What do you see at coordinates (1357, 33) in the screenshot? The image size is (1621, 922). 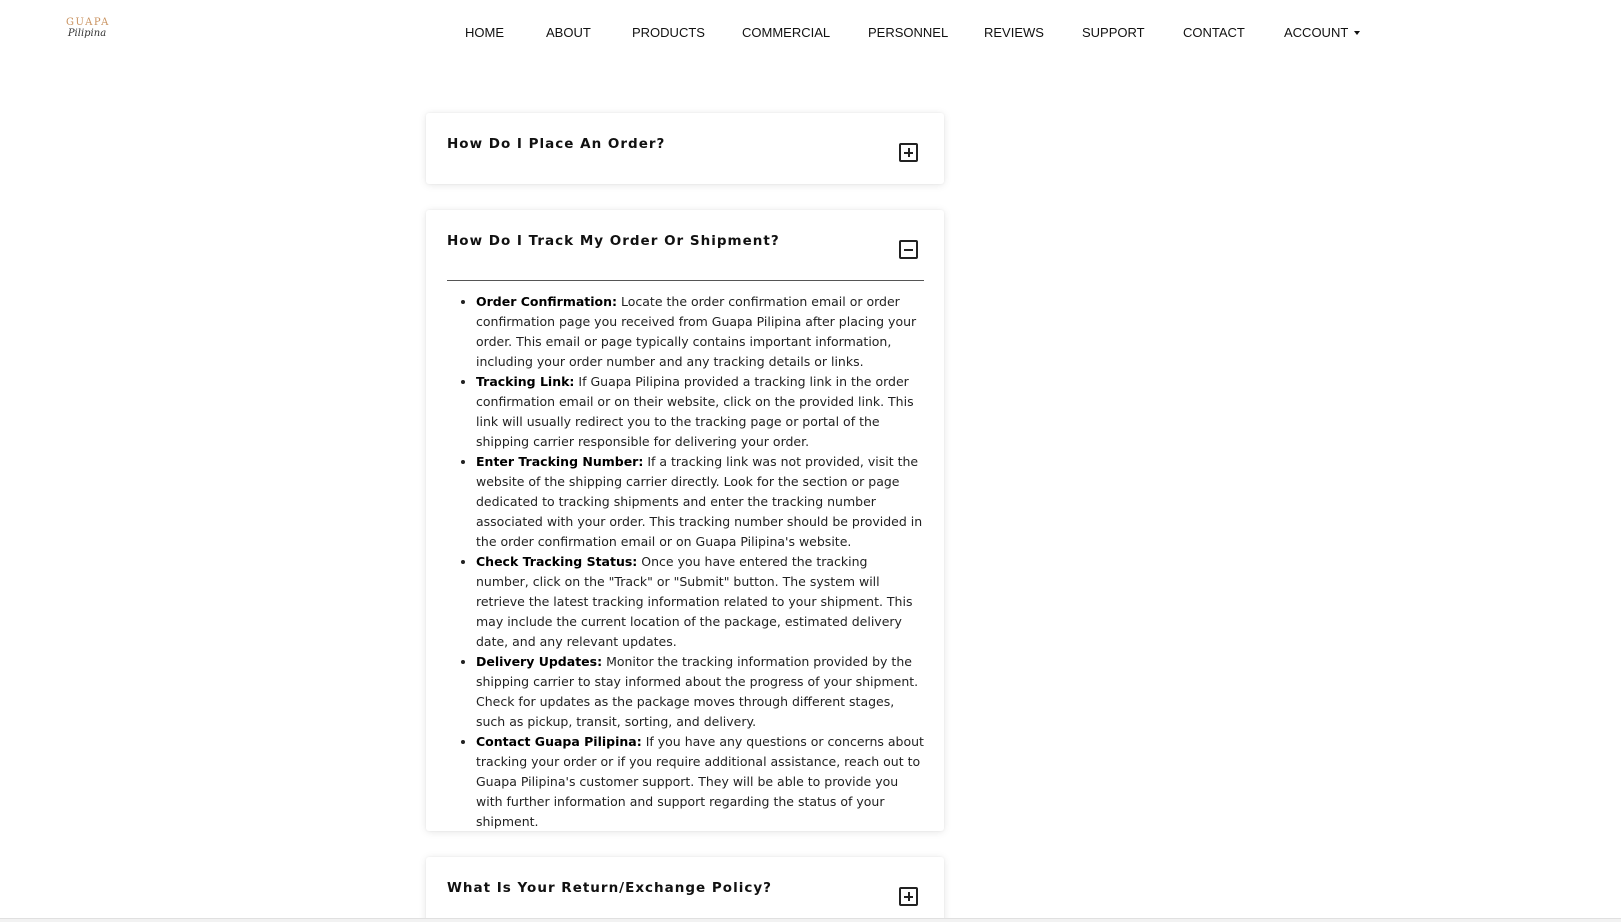 I see `caret-down-icon` at bounding box center [1357, 33].